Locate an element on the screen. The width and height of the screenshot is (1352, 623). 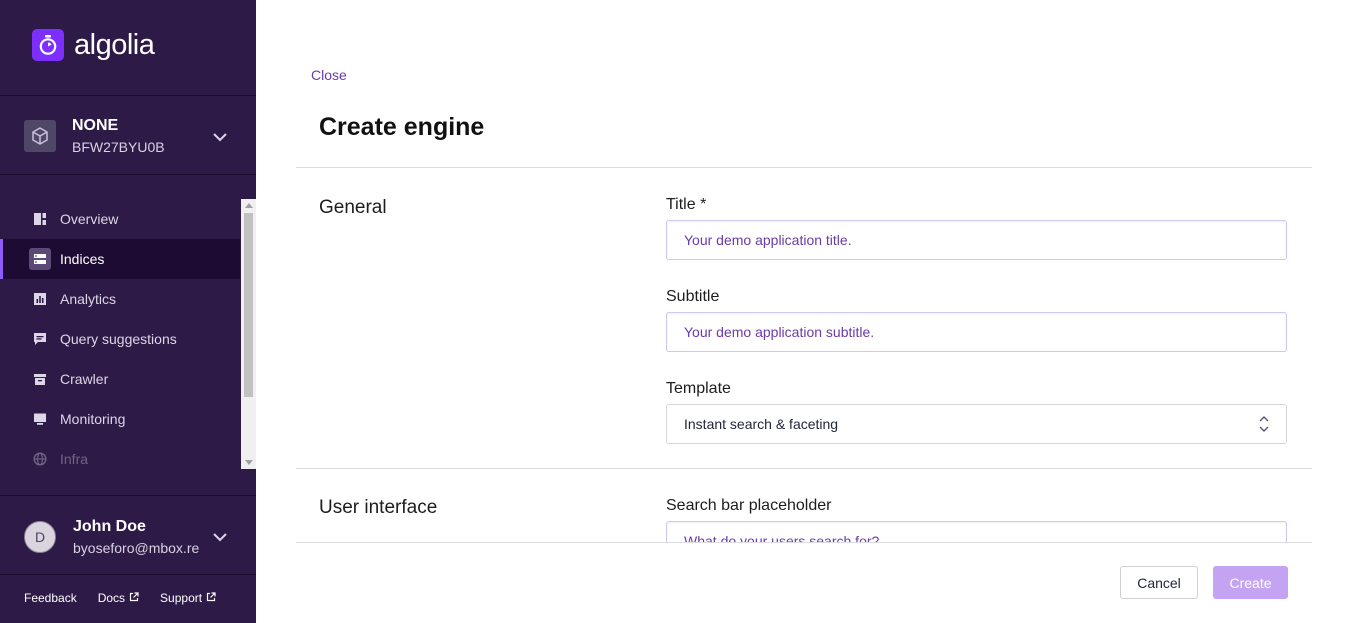
sidebar-item-crawler: Crawler is located at coordinates (120, 379).